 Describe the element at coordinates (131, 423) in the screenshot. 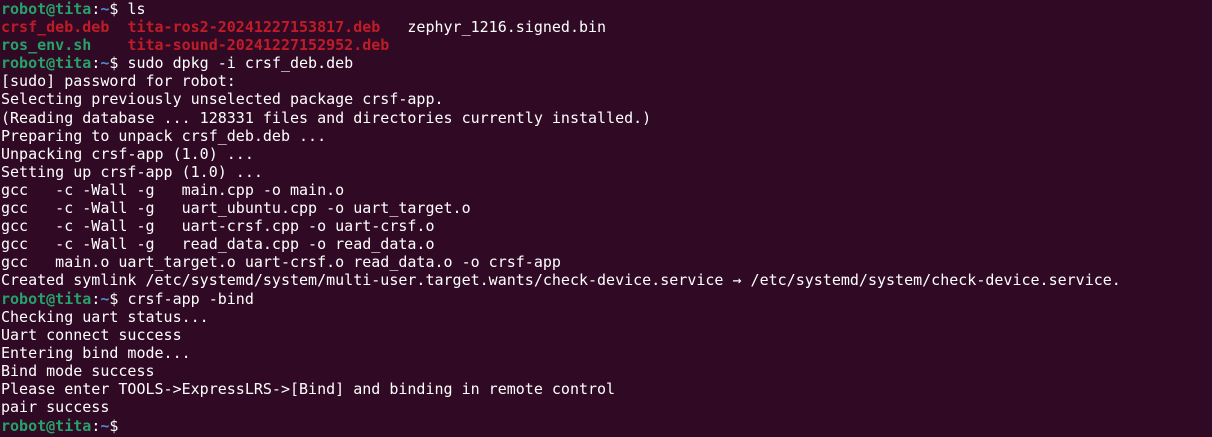

I see `text-cursor` at that location.